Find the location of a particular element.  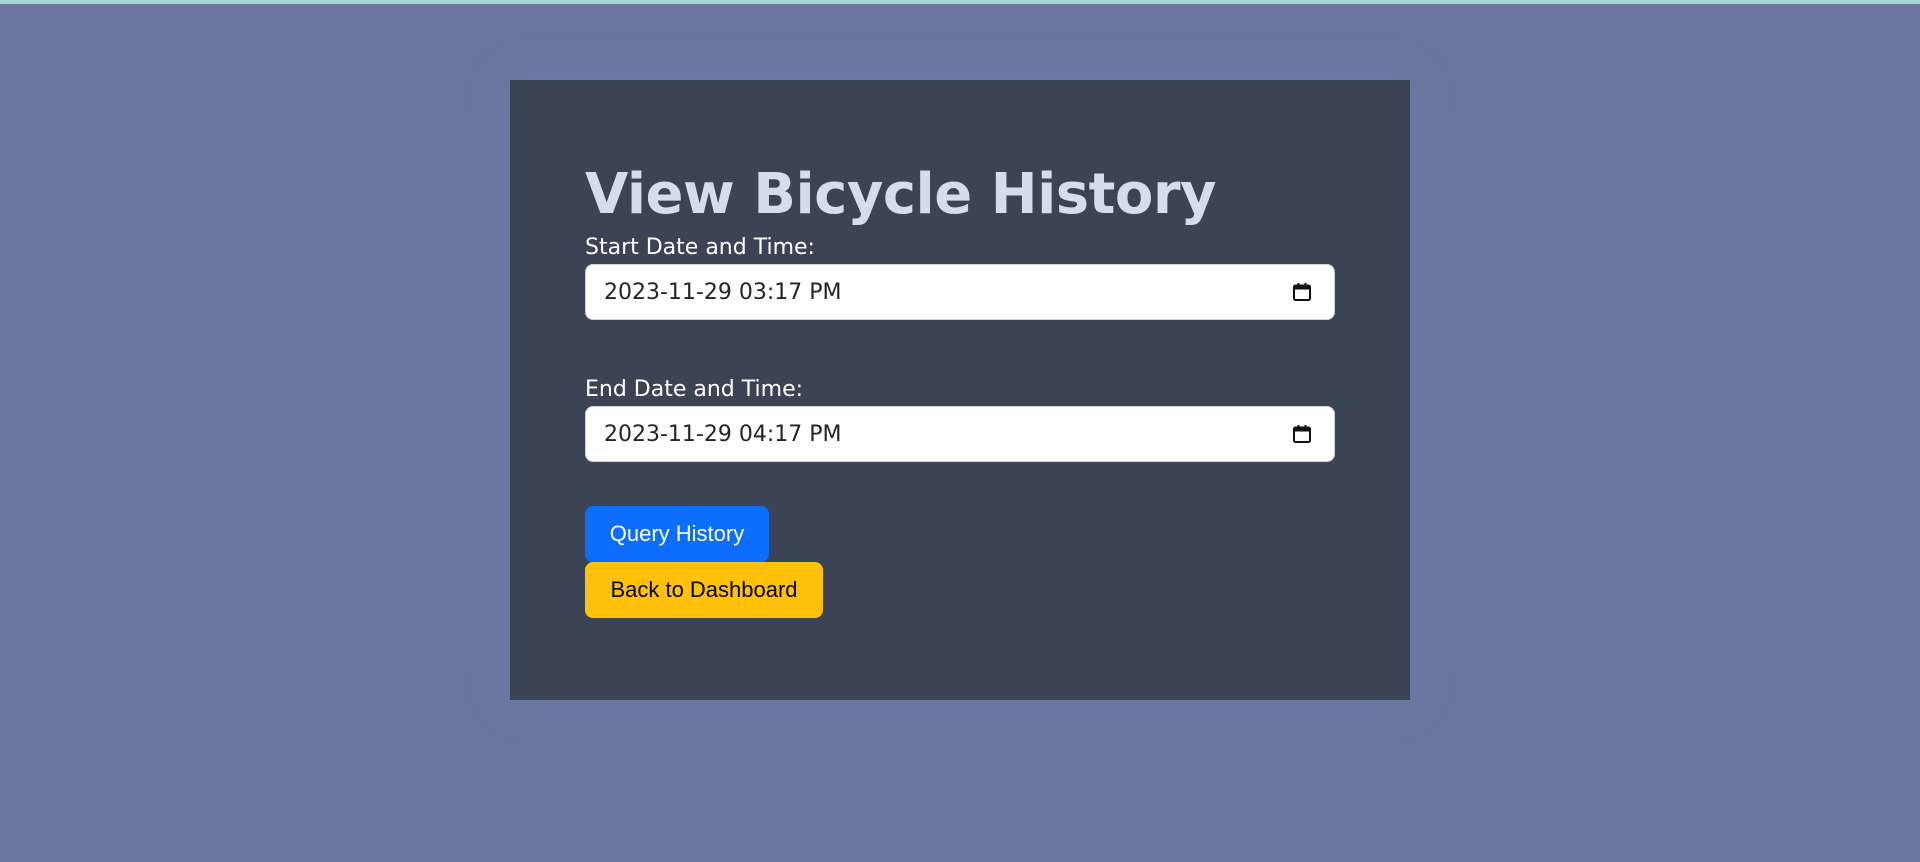

back-to-dashboard-button: Back to Dashboard is located at coordinates (704, 590).